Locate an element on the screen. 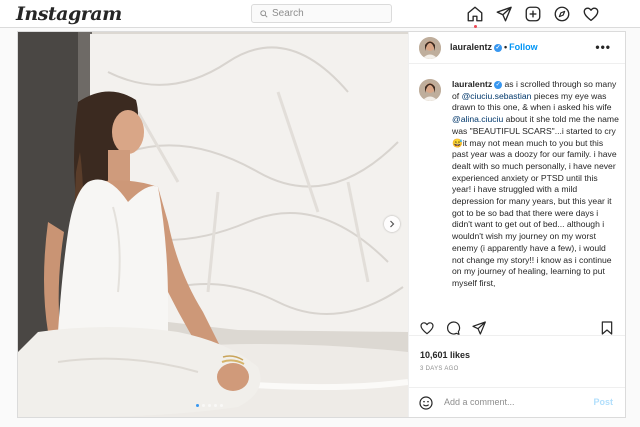 The image size is (640, 427). post-header: lauralentz ✓ • Follow ••• is located at coordinates (517, 48).